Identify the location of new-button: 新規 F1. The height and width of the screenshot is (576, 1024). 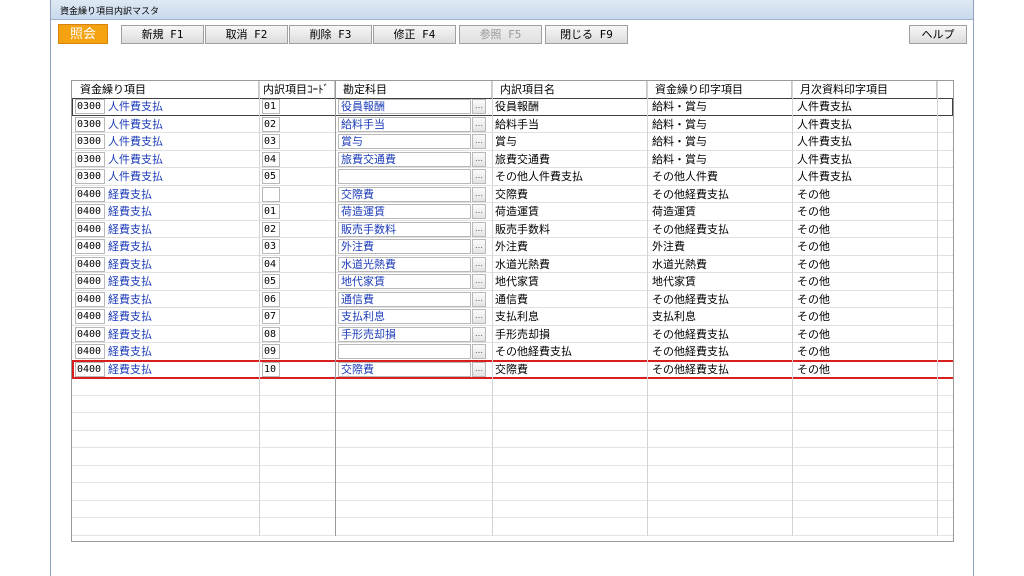
(162, 34).